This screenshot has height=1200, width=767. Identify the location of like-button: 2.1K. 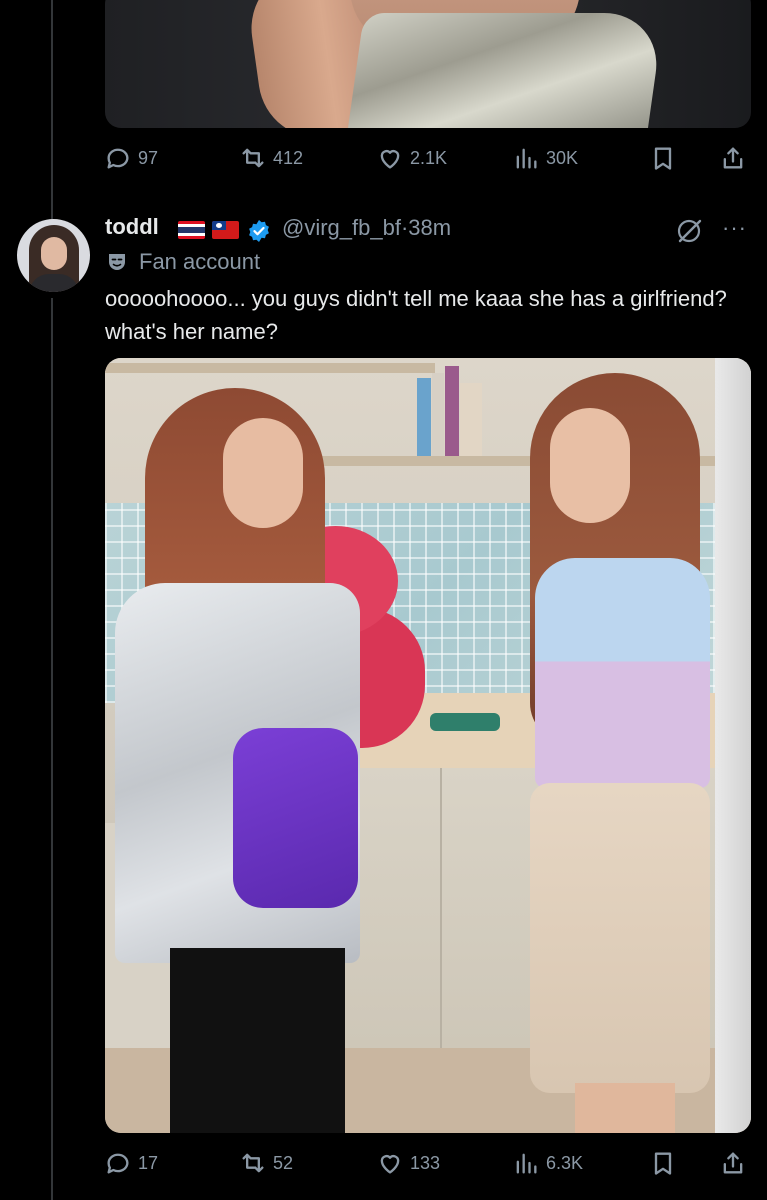
(411, 158).